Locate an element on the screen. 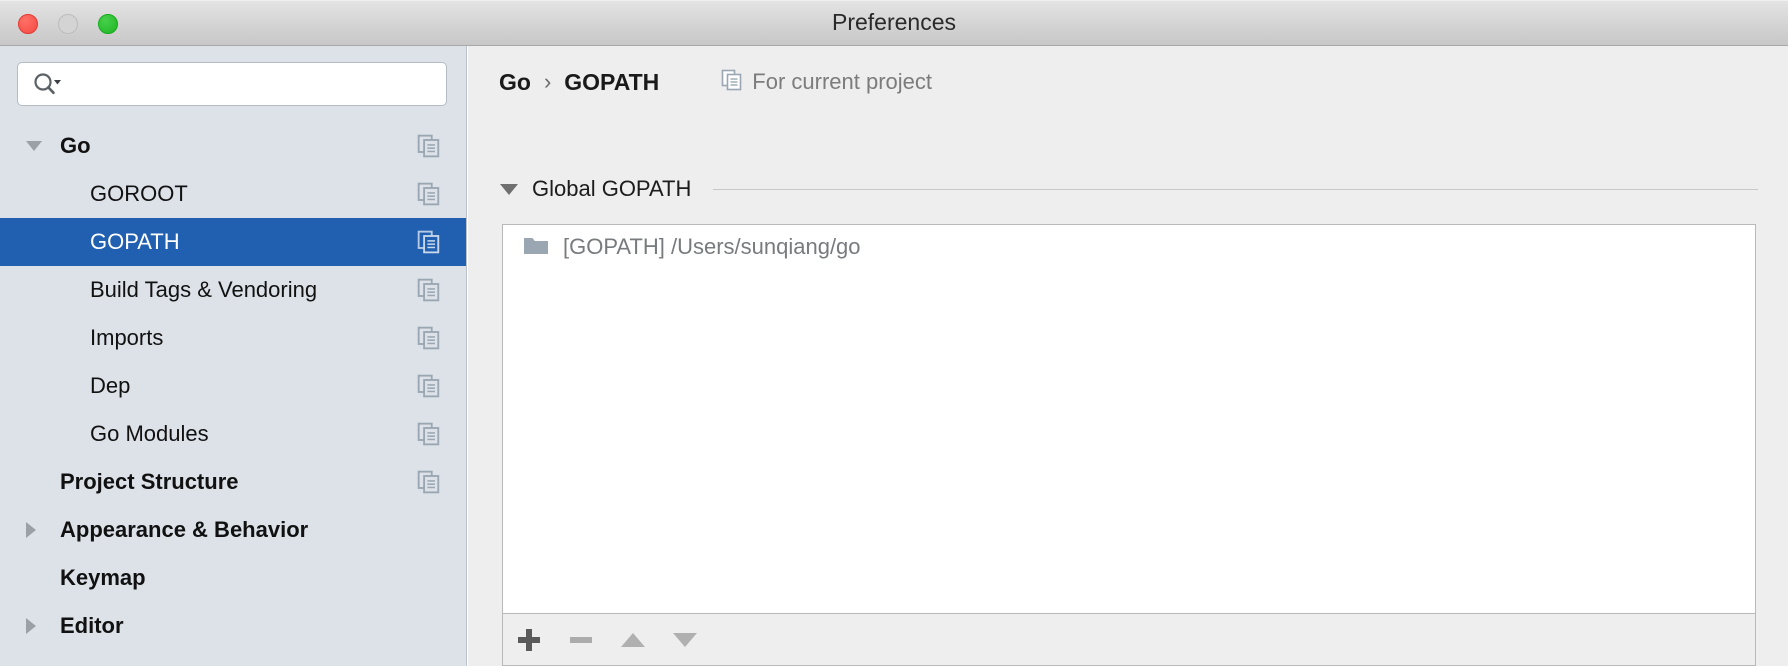  sidebar-item-label: Go is located at coordinates (75, 145).